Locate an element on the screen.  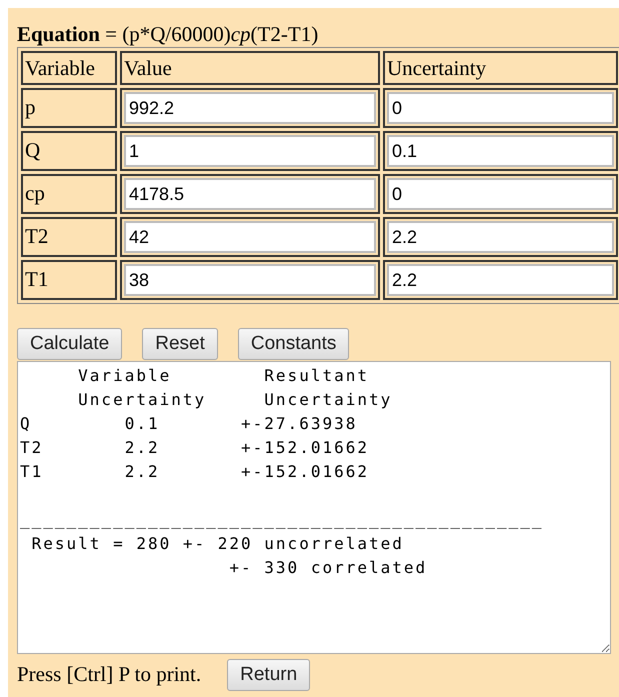
variable-cell: cp is located at coordinates (69, 194).